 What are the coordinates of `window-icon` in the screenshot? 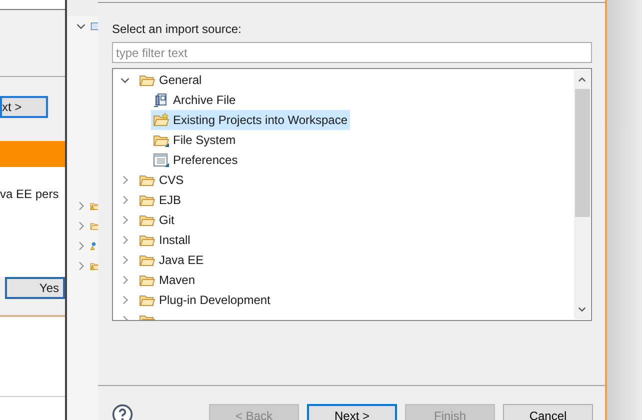 It's located at (161, 160).